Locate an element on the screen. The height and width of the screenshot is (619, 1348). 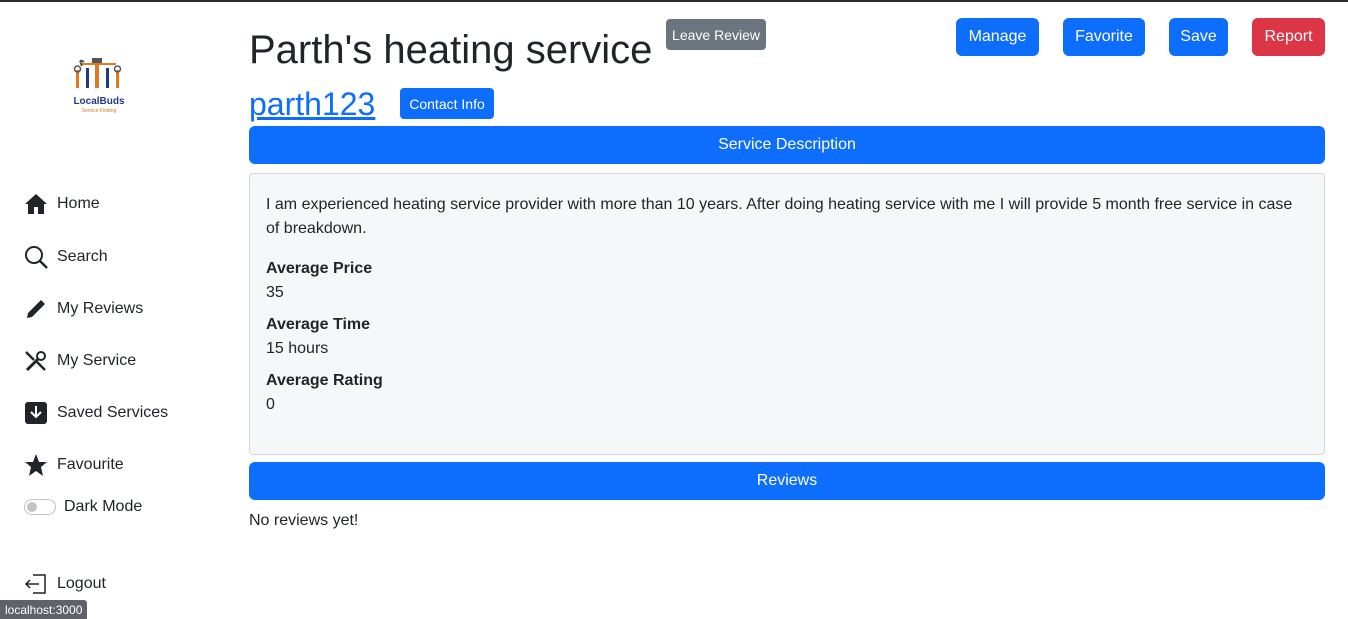
pencil-icon is located at coordinates (36, 309).